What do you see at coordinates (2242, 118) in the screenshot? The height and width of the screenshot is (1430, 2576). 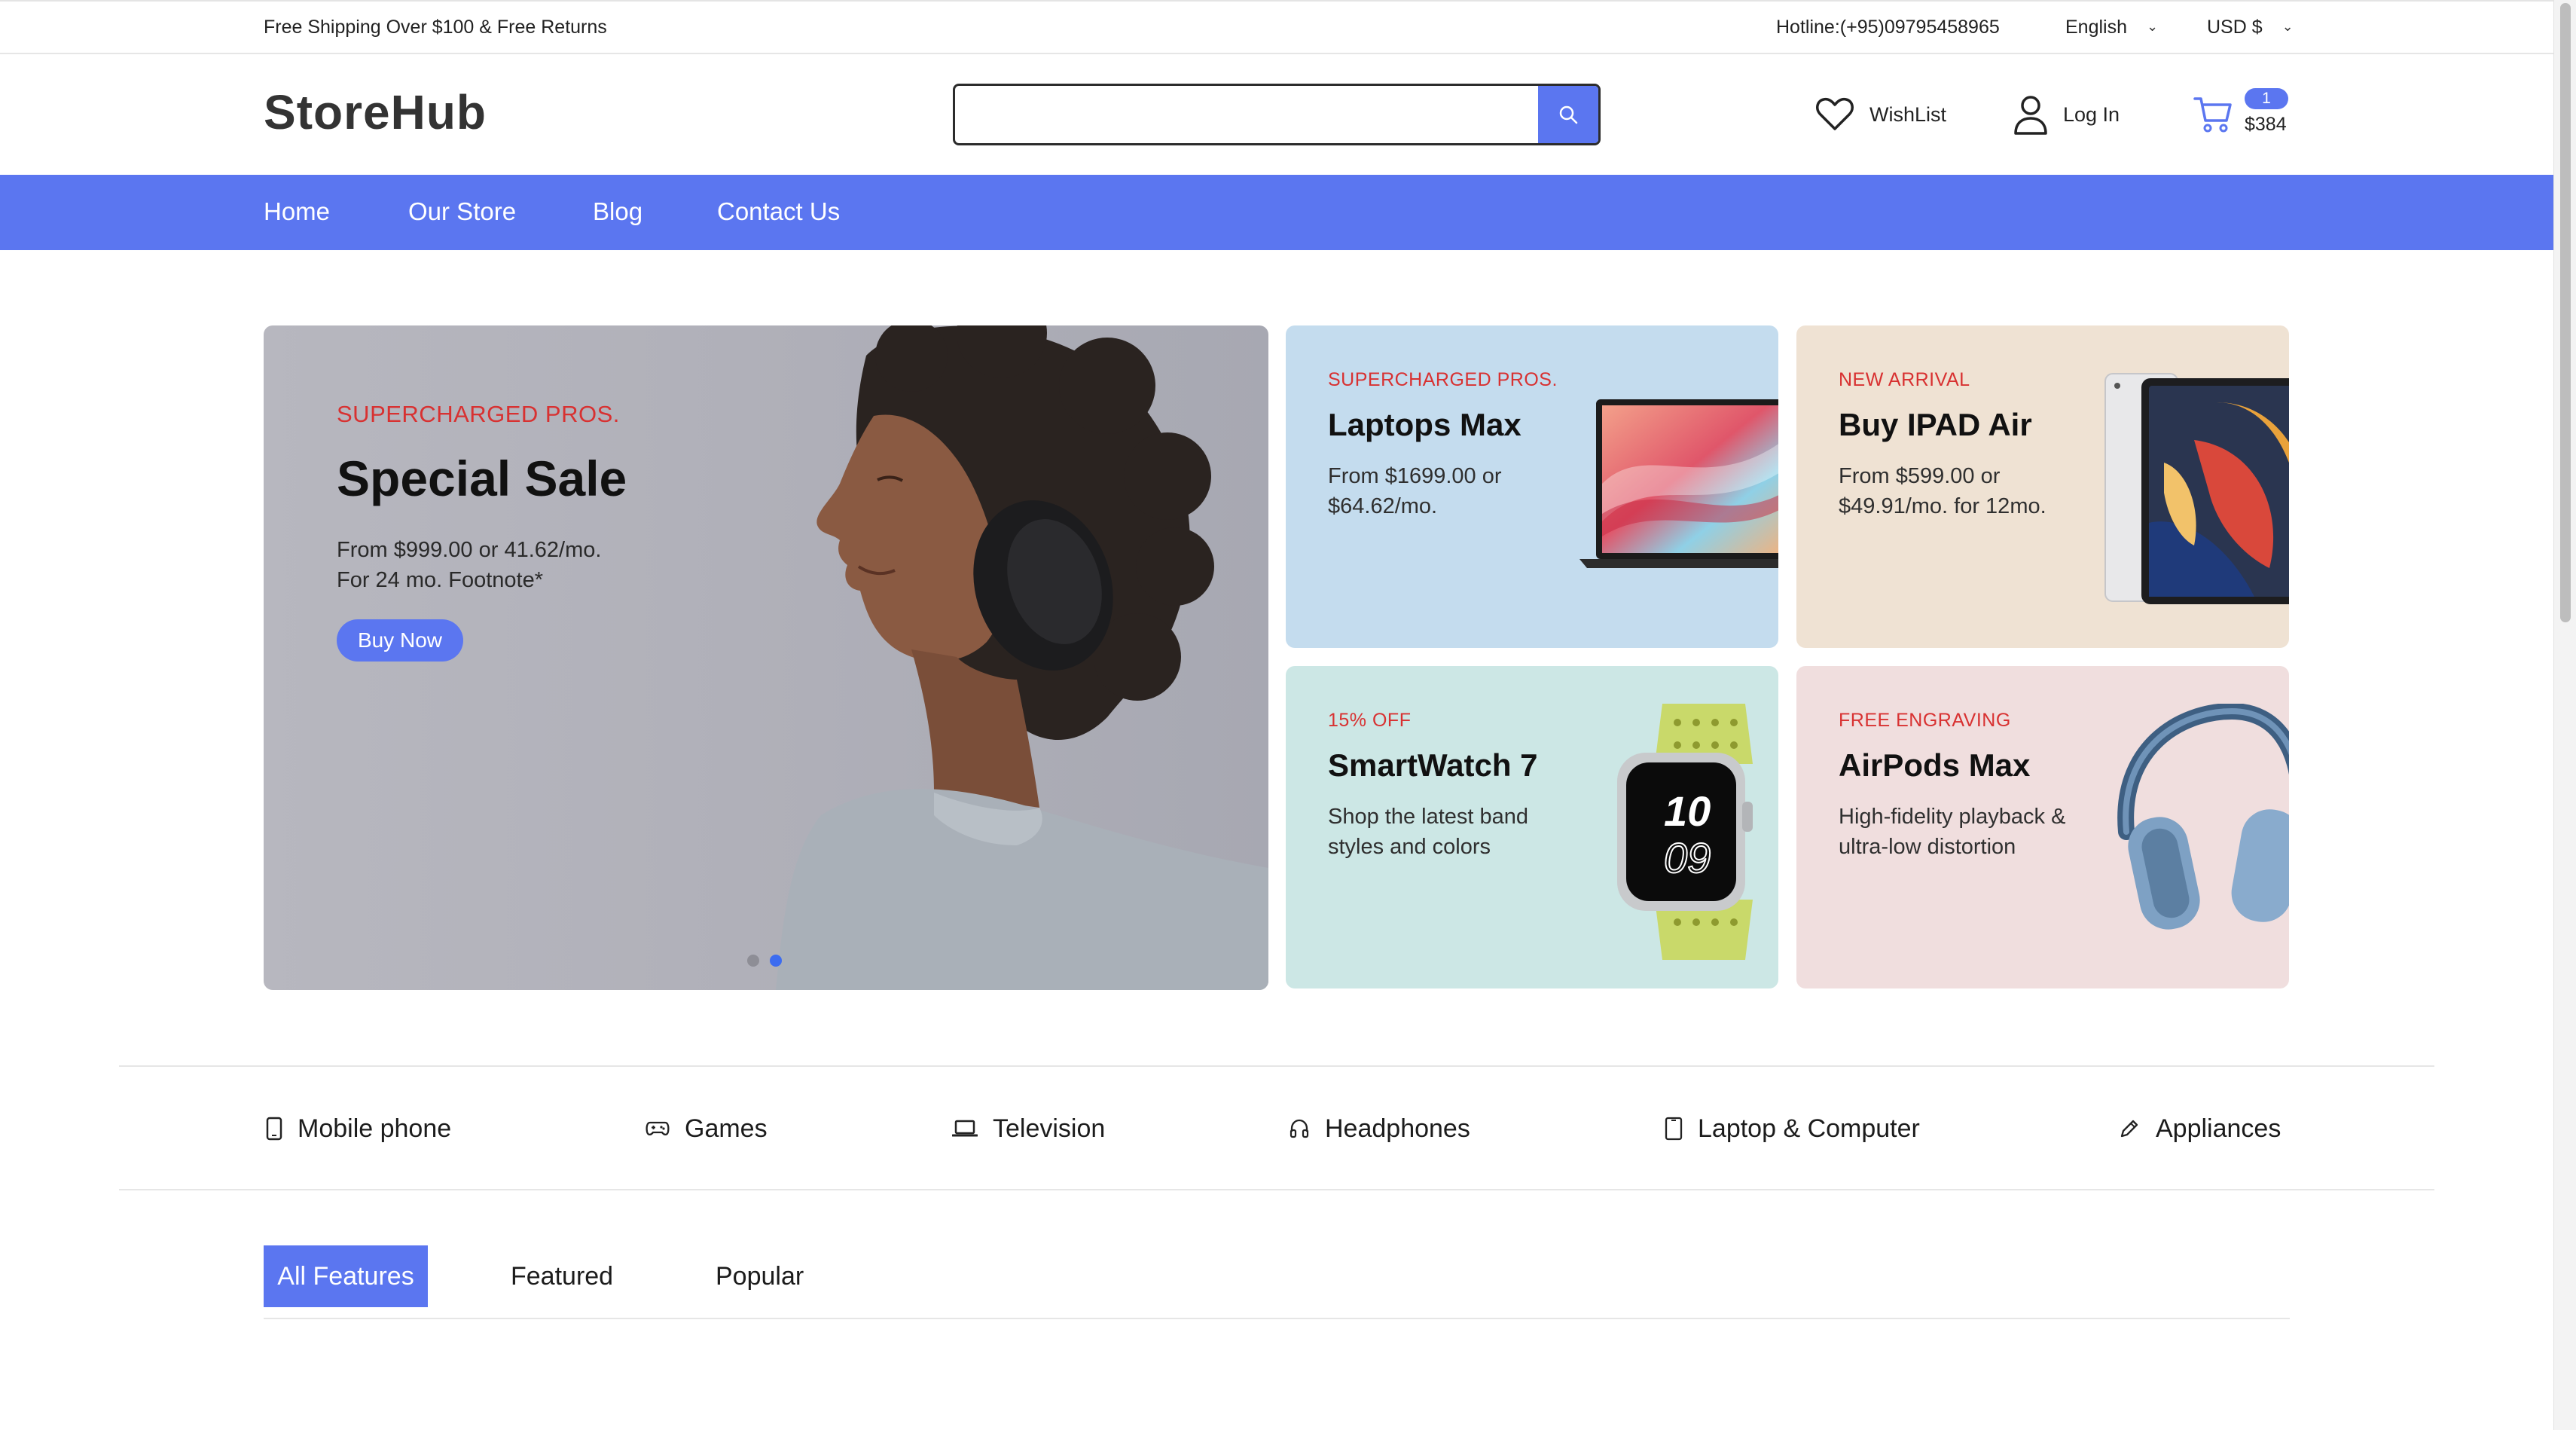 I see `cart-button: 1 $384` at bounding box center [2242, 118].